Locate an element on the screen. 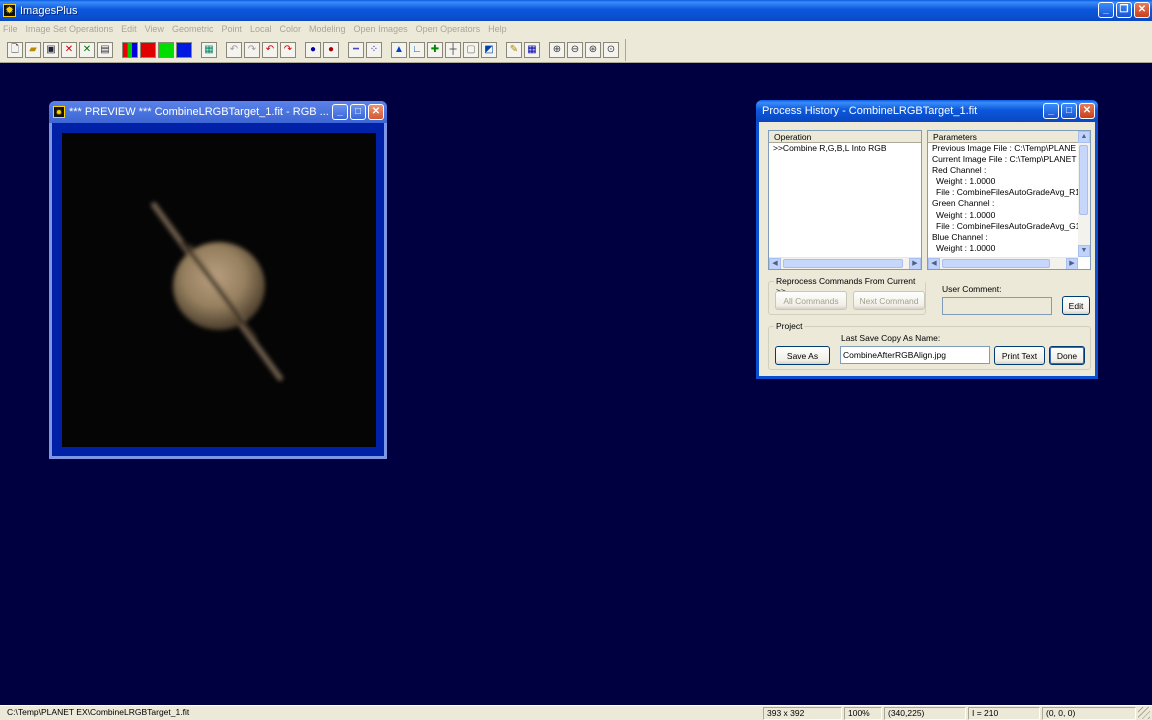 This screenshot has height=720, width=1152. menu-open-operators: Open Operators is located at coordinates (448, 29).